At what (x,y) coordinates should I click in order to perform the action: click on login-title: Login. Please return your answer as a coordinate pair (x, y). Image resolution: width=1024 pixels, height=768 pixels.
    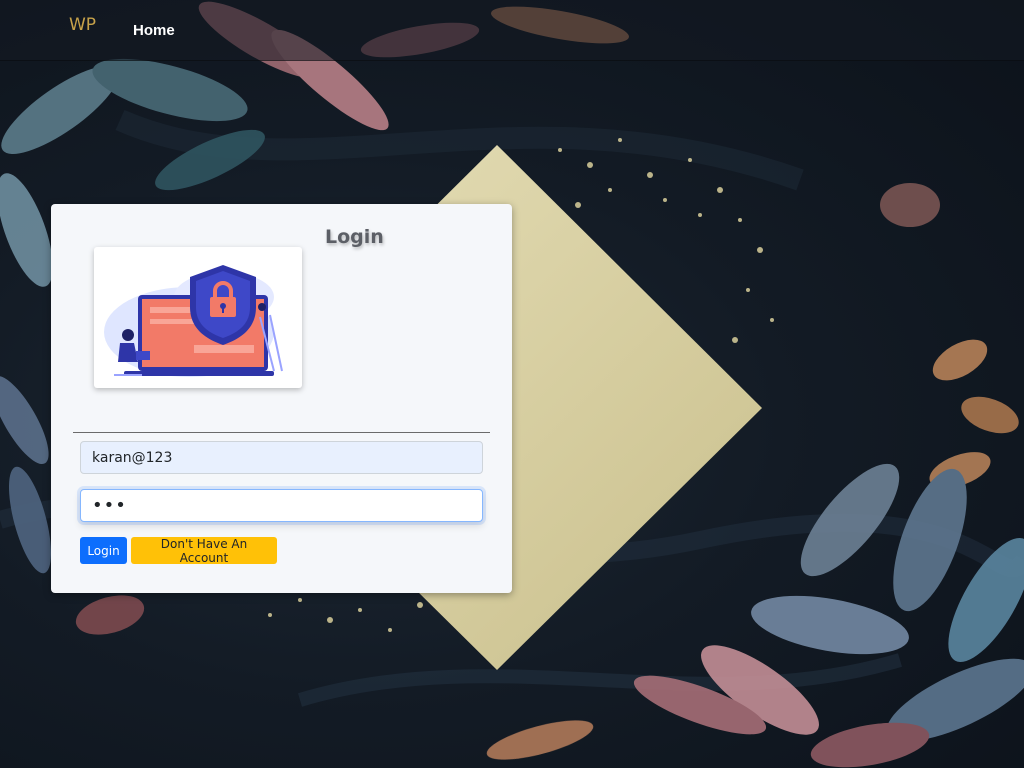
    Looking at the image, I should click on (354, 237).